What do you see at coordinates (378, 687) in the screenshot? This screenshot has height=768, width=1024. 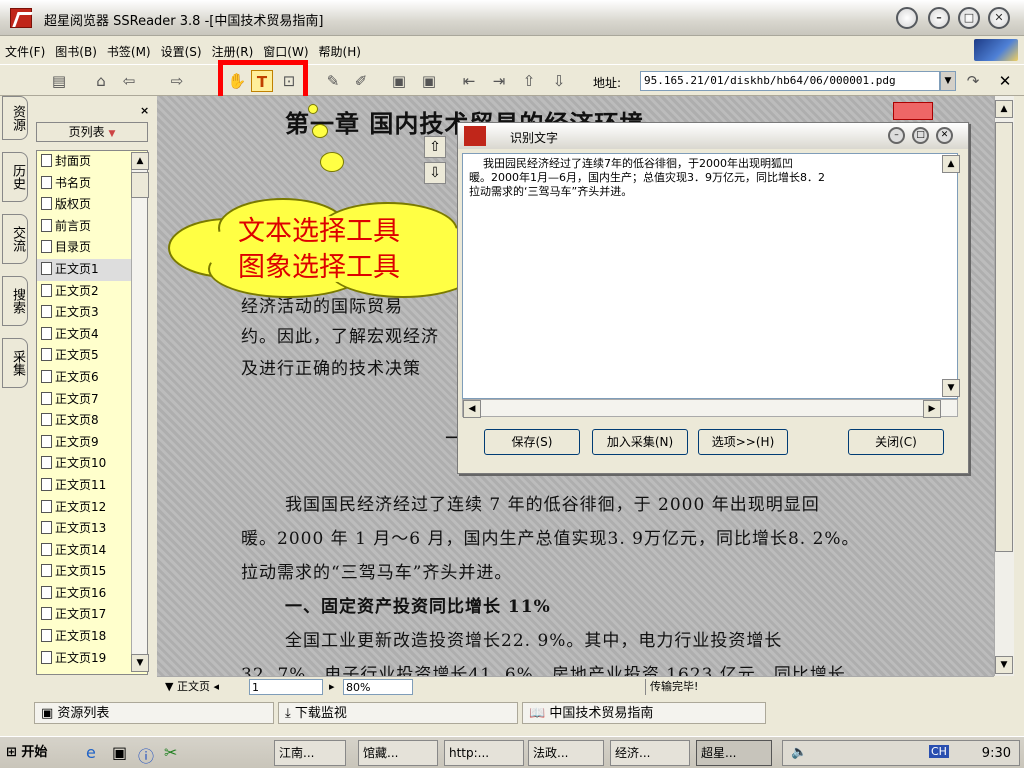 I see `zoom-select: 80%` at bounding box center [378, 687].